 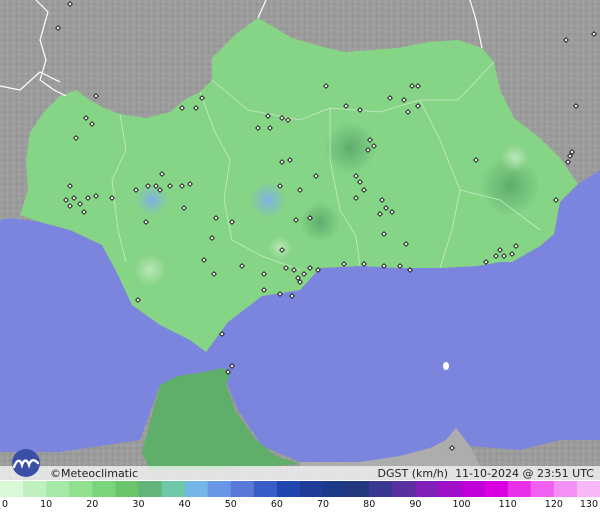 What do you see at coordinates (588, 504) in the screenshot?
I see `color-scale-tick: 130` at bounding box center [588, 504].